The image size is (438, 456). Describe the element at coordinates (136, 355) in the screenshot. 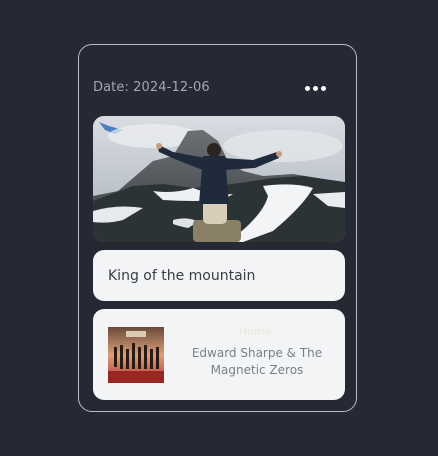

I see `album-cover` at that location.